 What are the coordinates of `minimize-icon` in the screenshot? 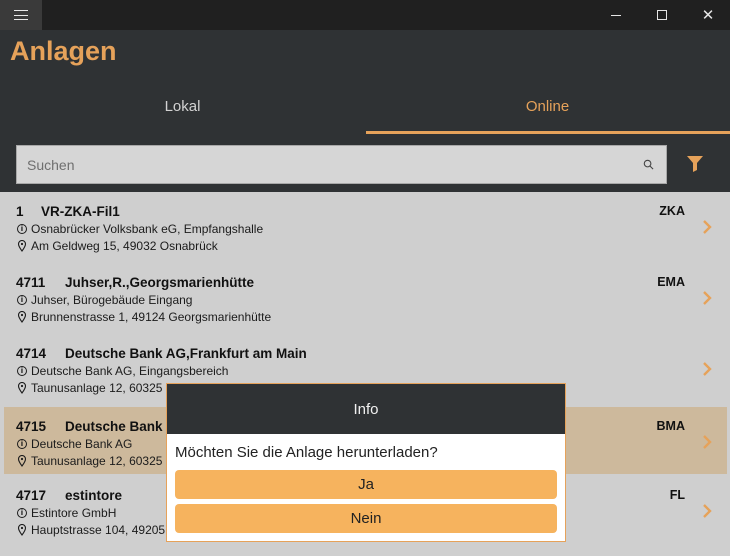 It's located at (616, 15).